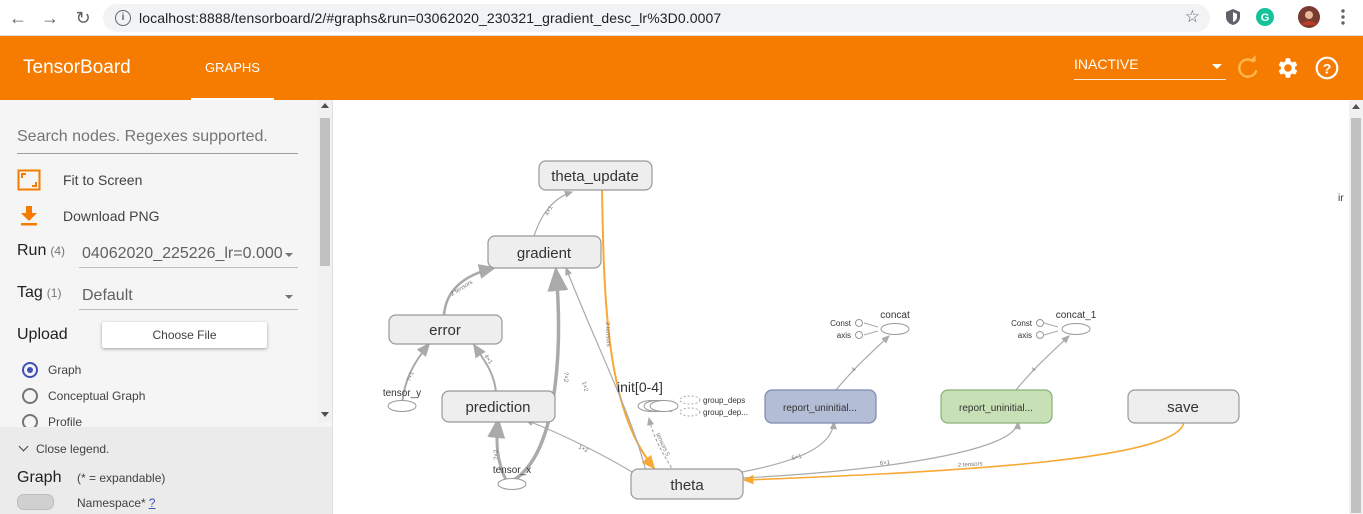 The image size is (1363, 514). I want to click on help-icon: ?, so click(1327, 68).